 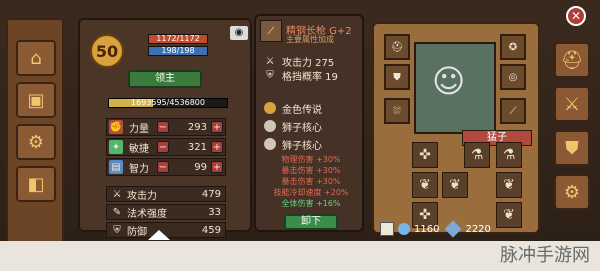 What do you see at coordinates (302, 110) in the screenshot?
I see `talent-label: 金色传说` at bounding box center [302, 110].